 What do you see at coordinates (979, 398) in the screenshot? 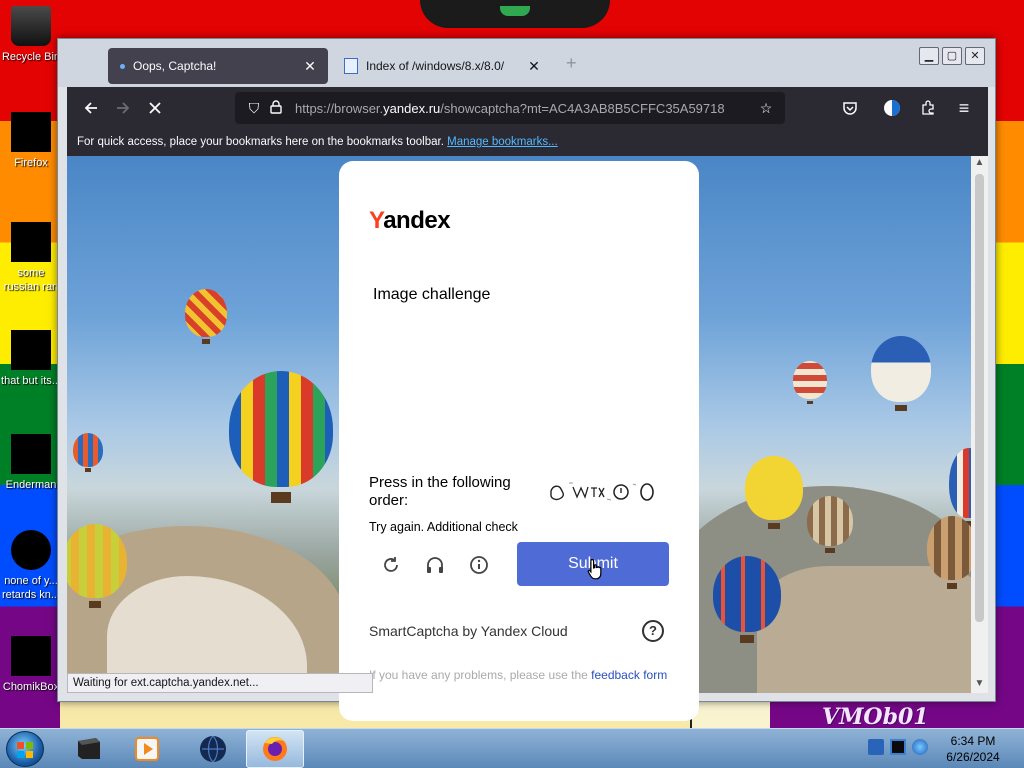
I see `scroll-thumb` at bounding box center [979, 398].